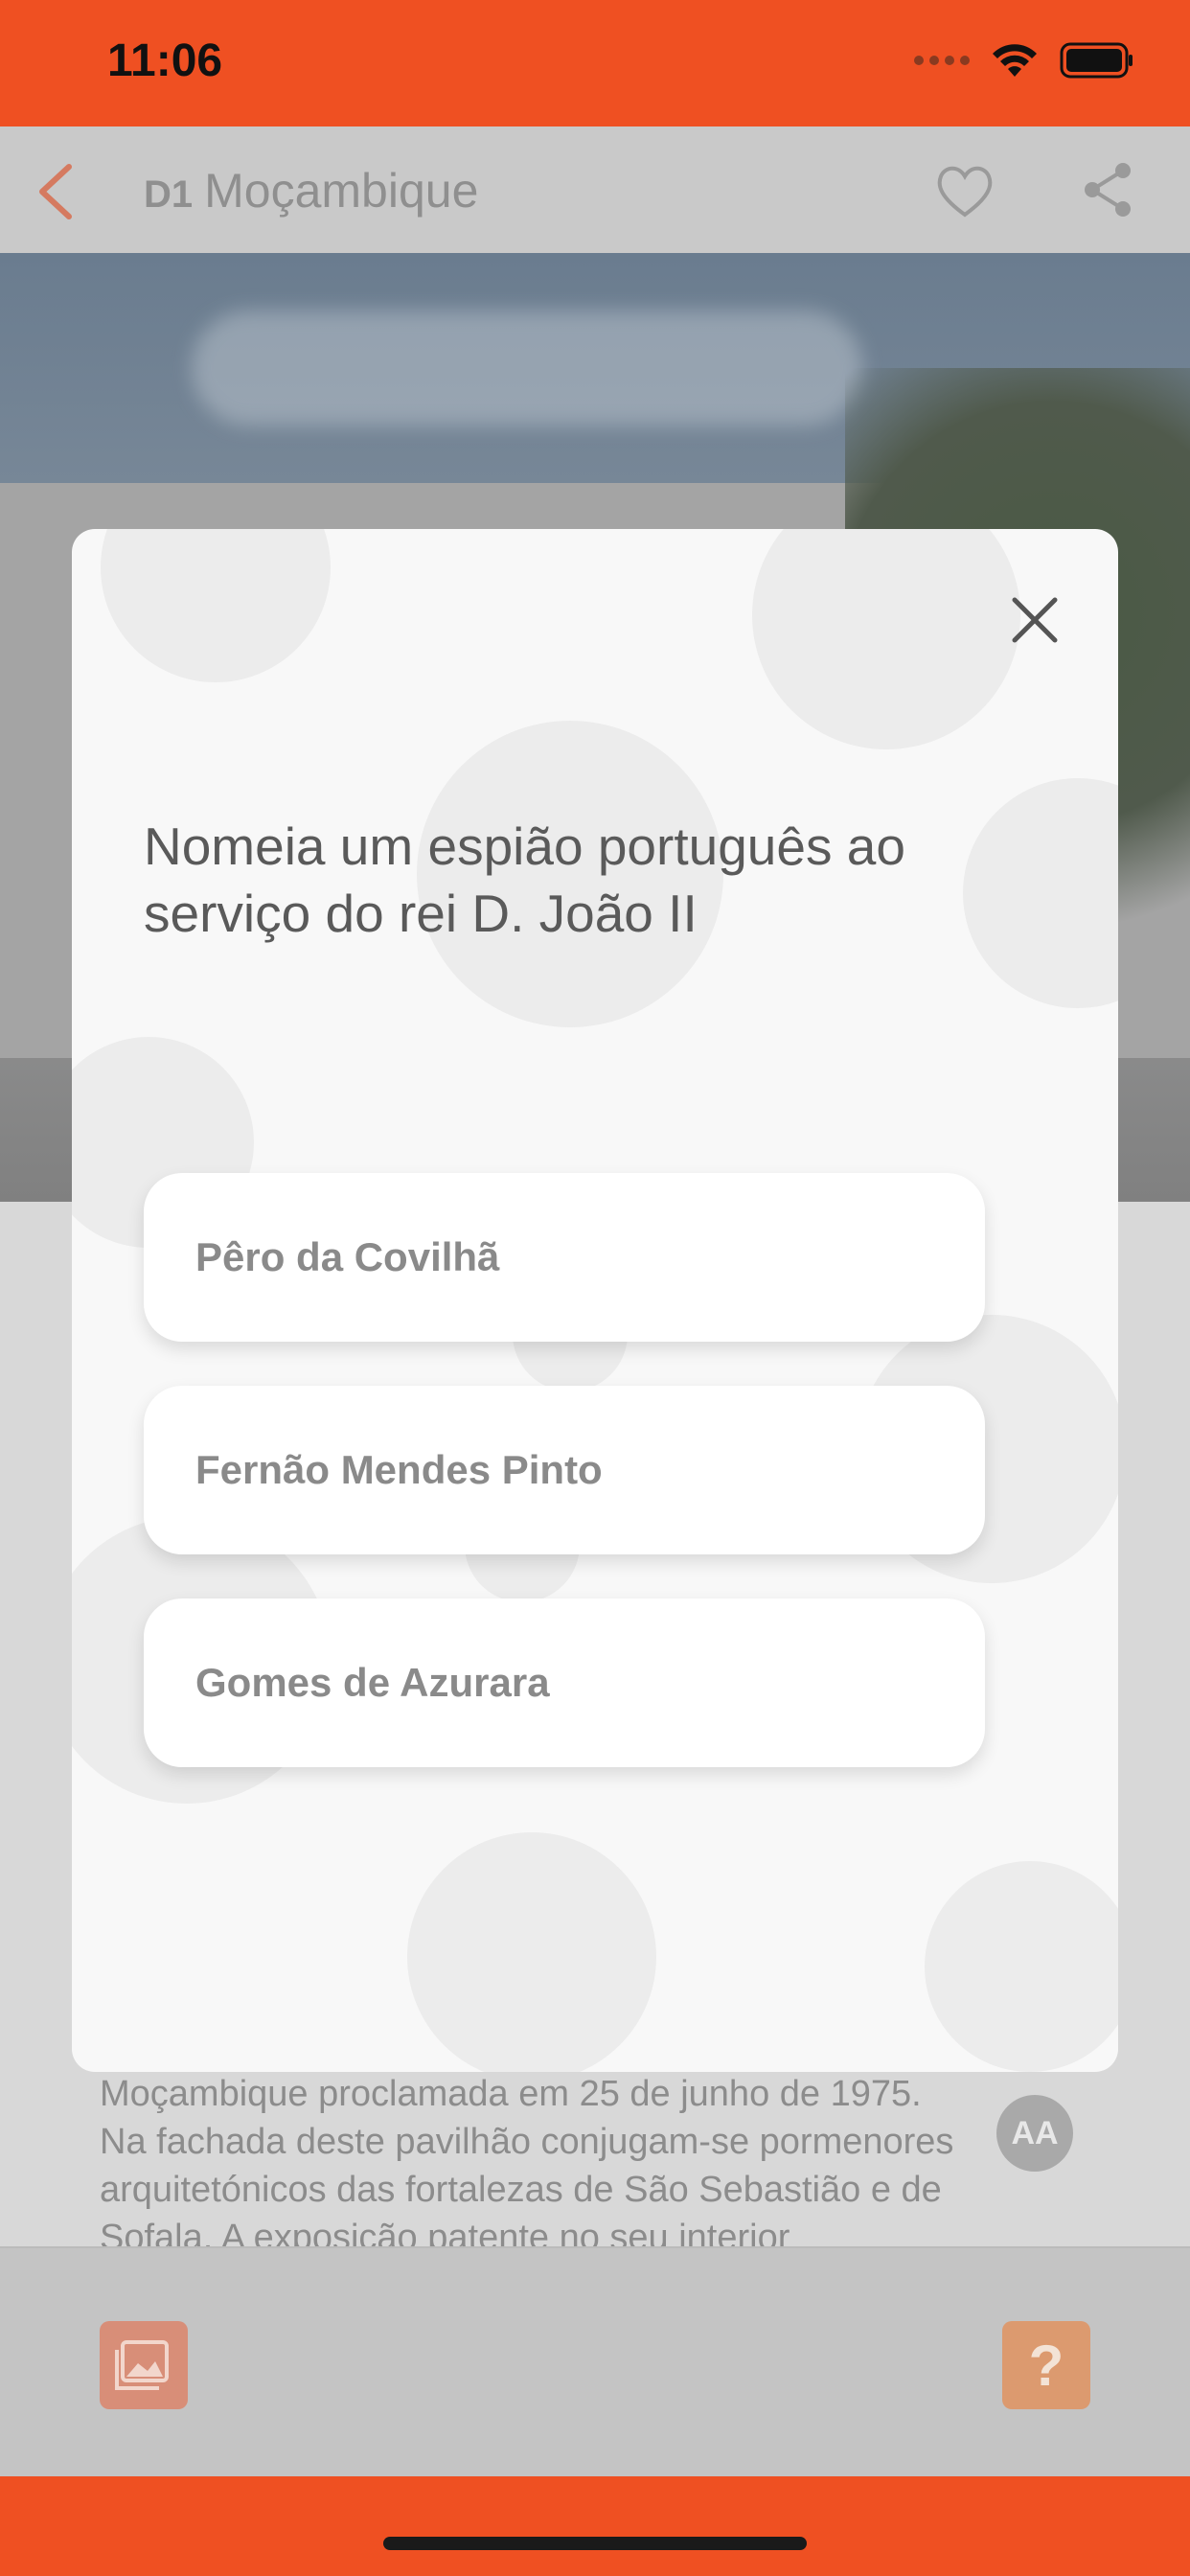  Describe the element at coordinates (342, 191) in the screenshot. I see `pavilion-name: Moçambique` at that location.